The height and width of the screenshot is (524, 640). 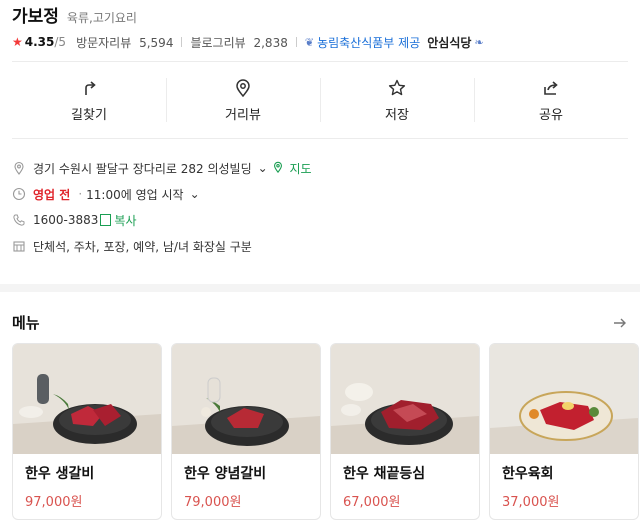 I want to click on rating-max: /5, so click(x=60, y=42).